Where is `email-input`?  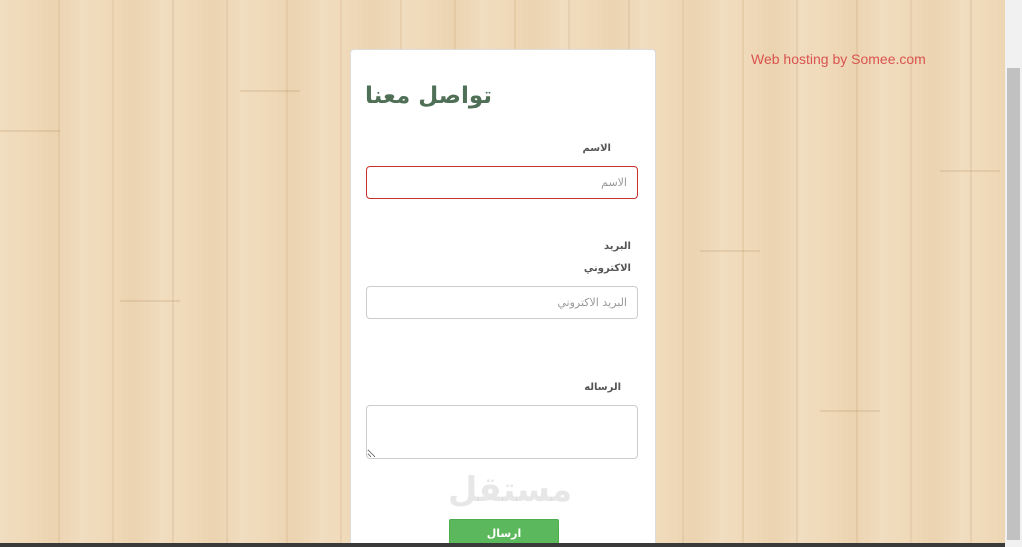 email-input is located at coordinates (502, 302).